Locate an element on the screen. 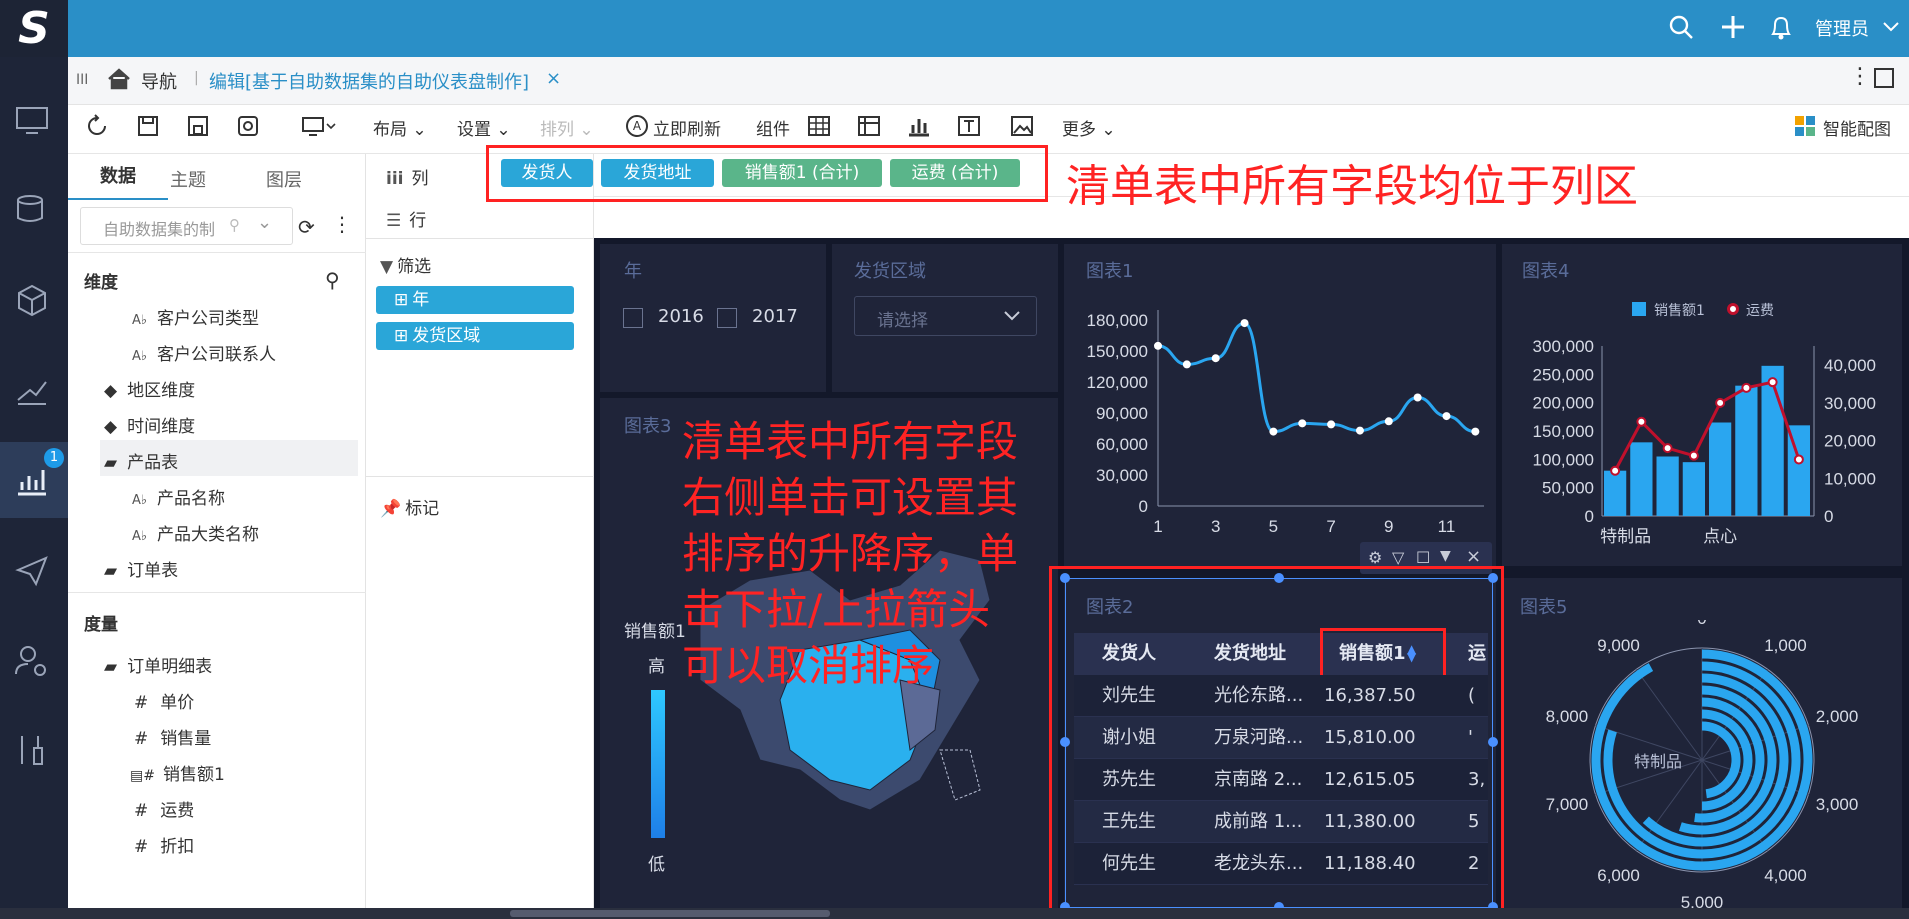 The image size is (1909, 919). tab-data: 数据 is located at coordinates (118, 177).